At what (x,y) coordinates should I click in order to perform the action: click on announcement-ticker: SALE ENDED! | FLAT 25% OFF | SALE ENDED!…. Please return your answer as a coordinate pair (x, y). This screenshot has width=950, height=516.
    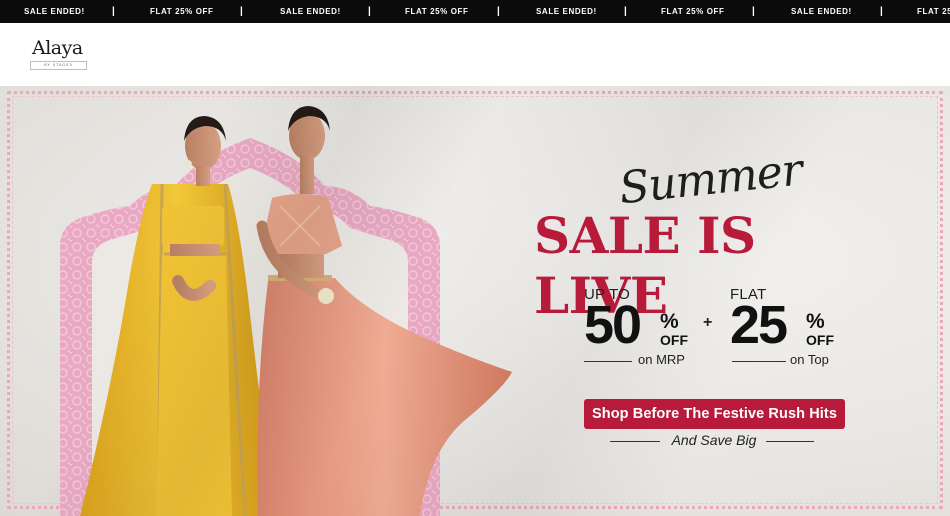
    Looking at the image, I should click on (475, 11).